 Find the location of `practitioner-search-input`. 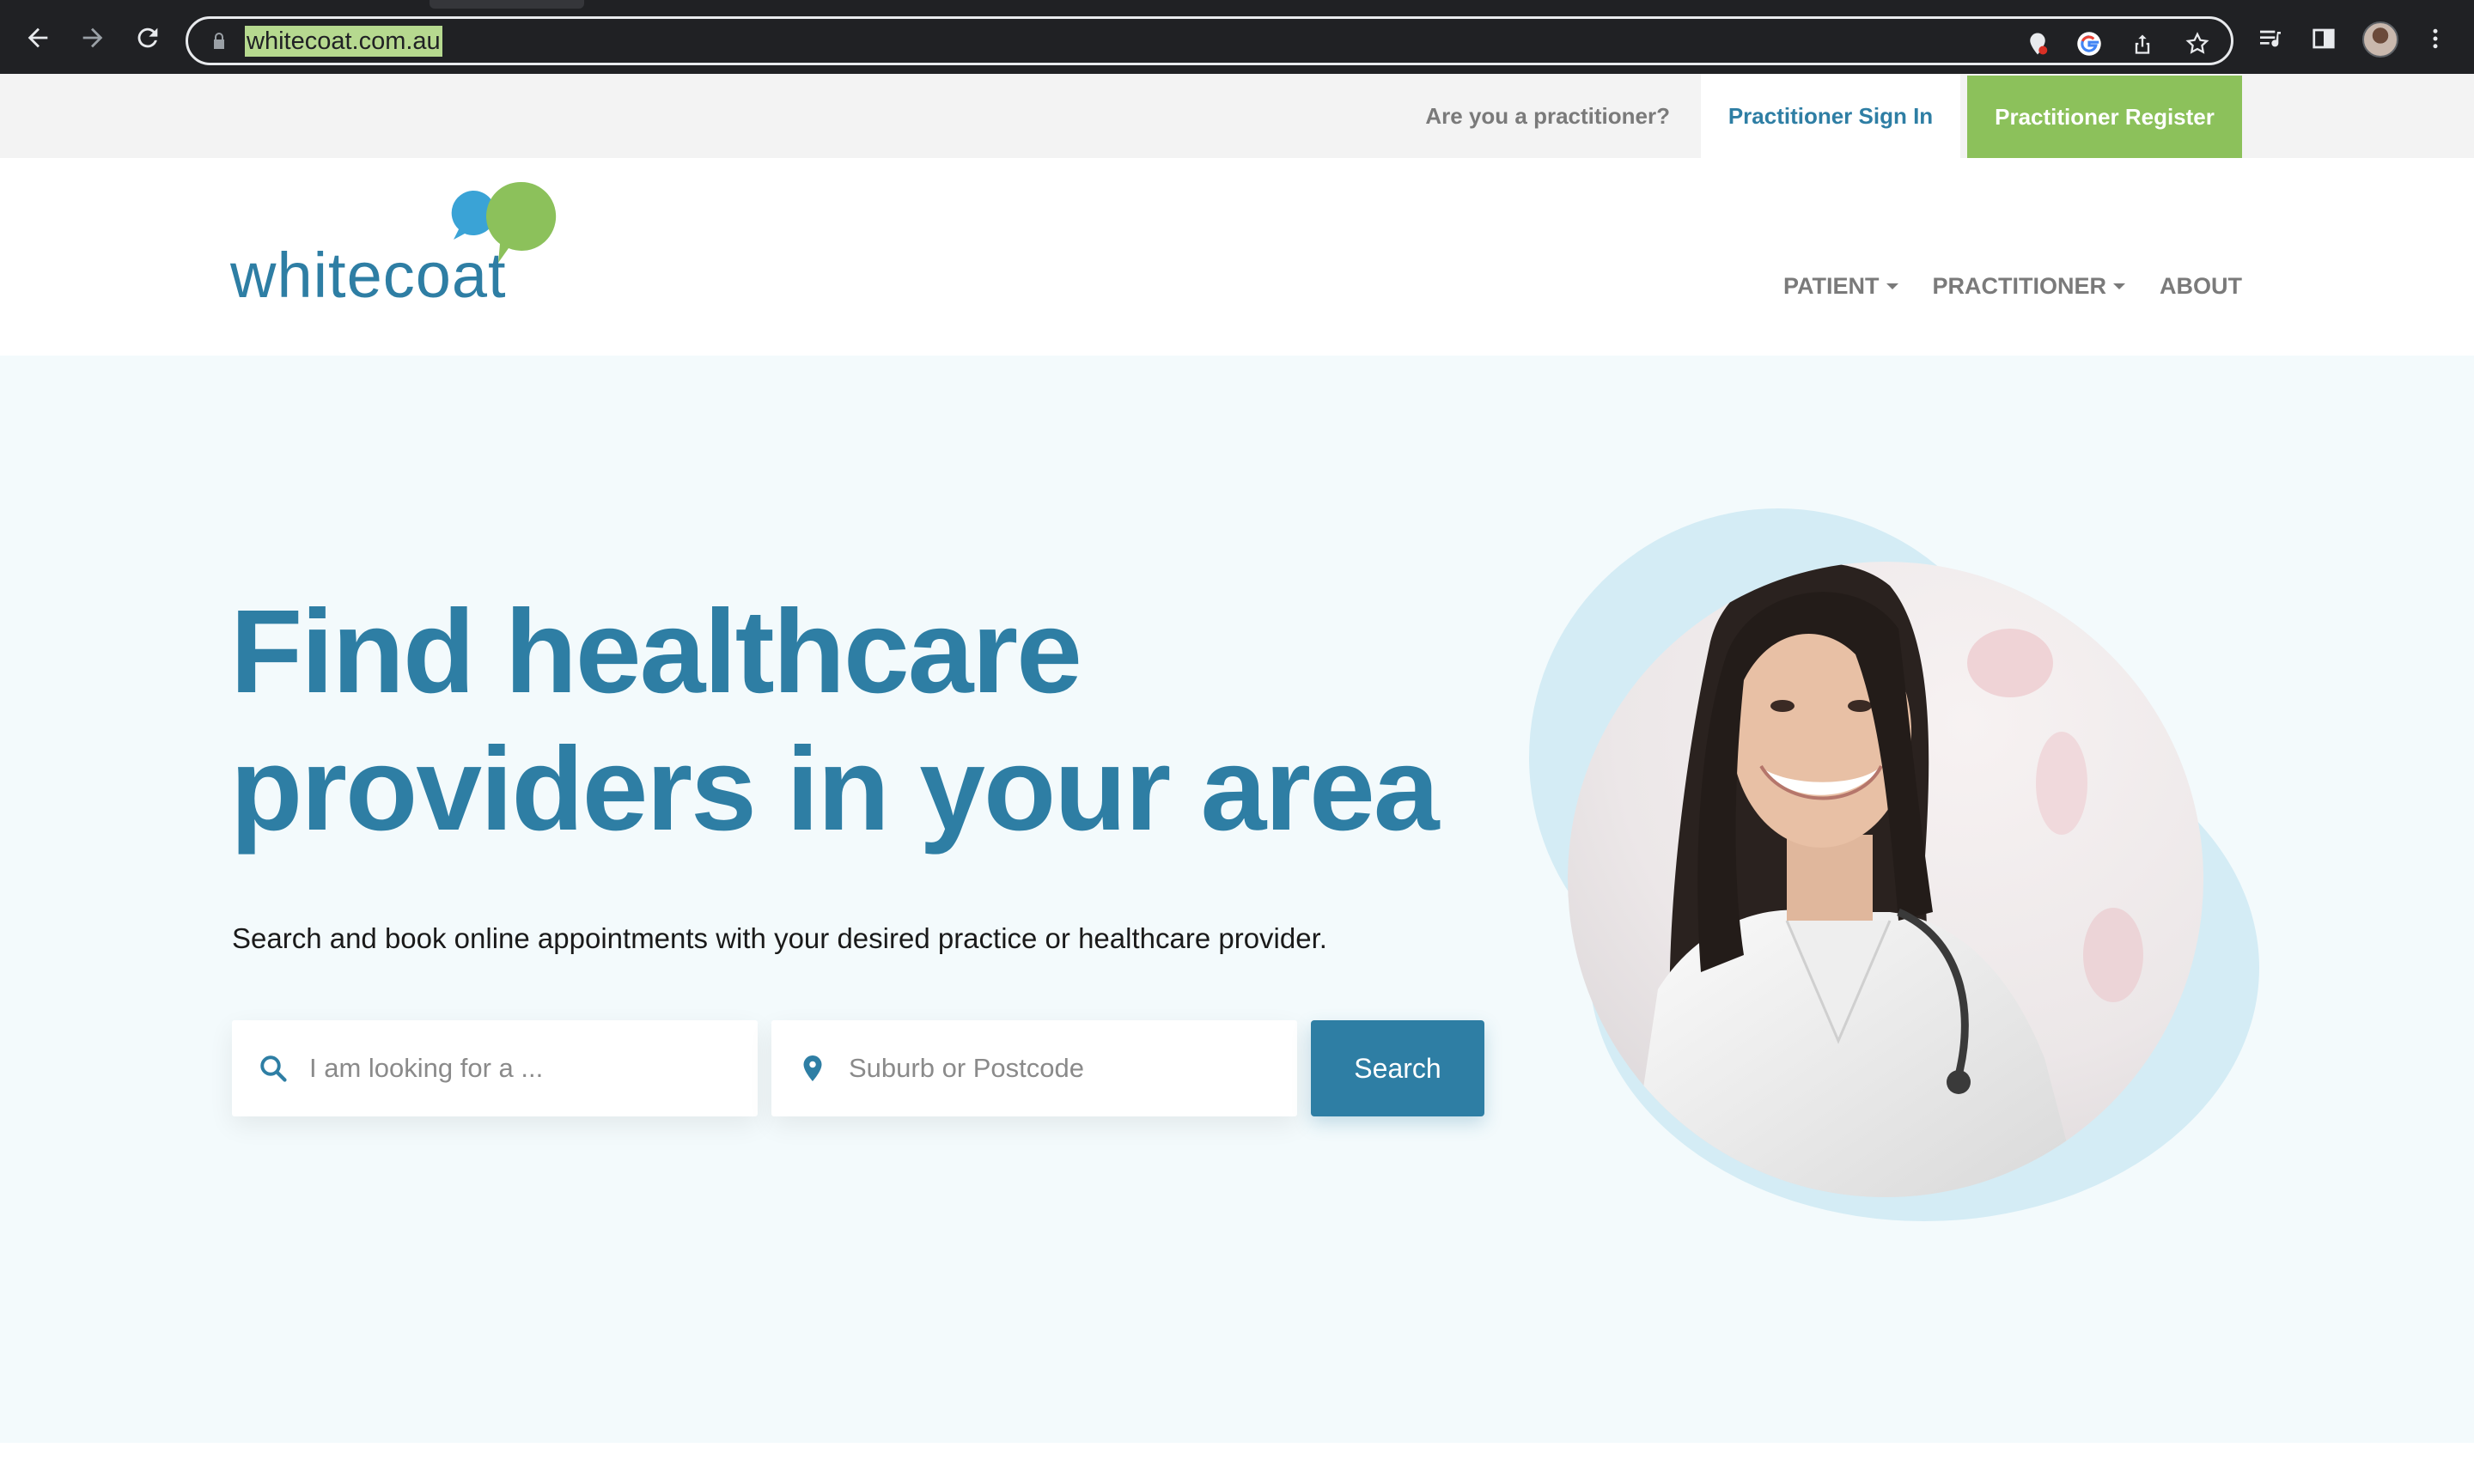

practitioner-search-input is located at coordinates (524, 1068).